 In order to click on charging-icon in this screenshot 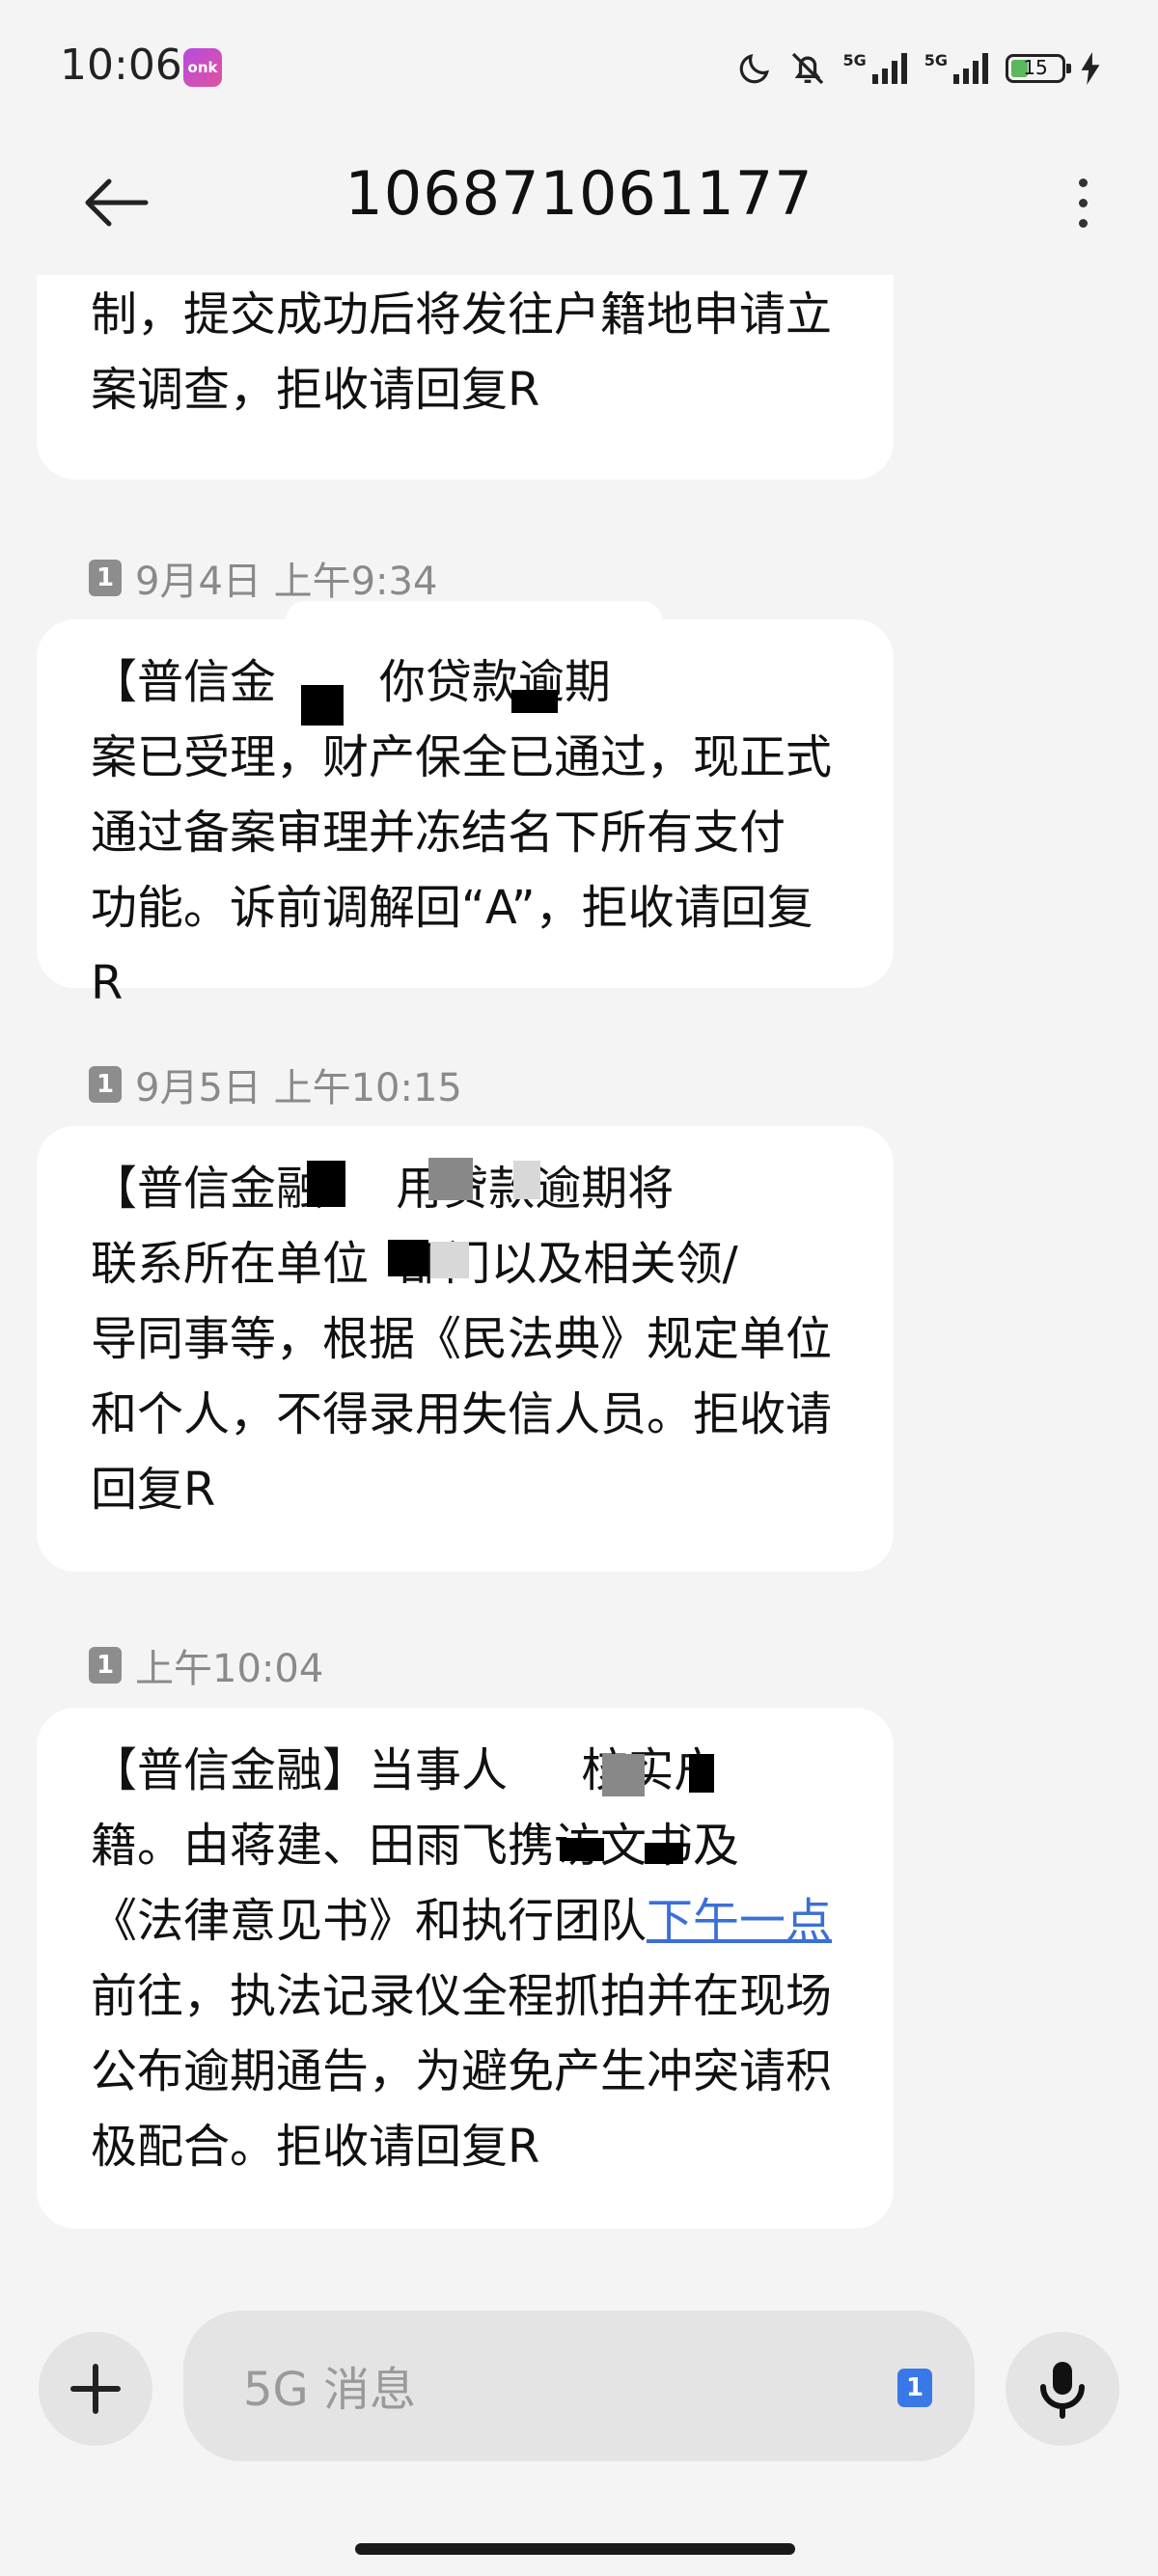, I will do `click(1090, 68)`.